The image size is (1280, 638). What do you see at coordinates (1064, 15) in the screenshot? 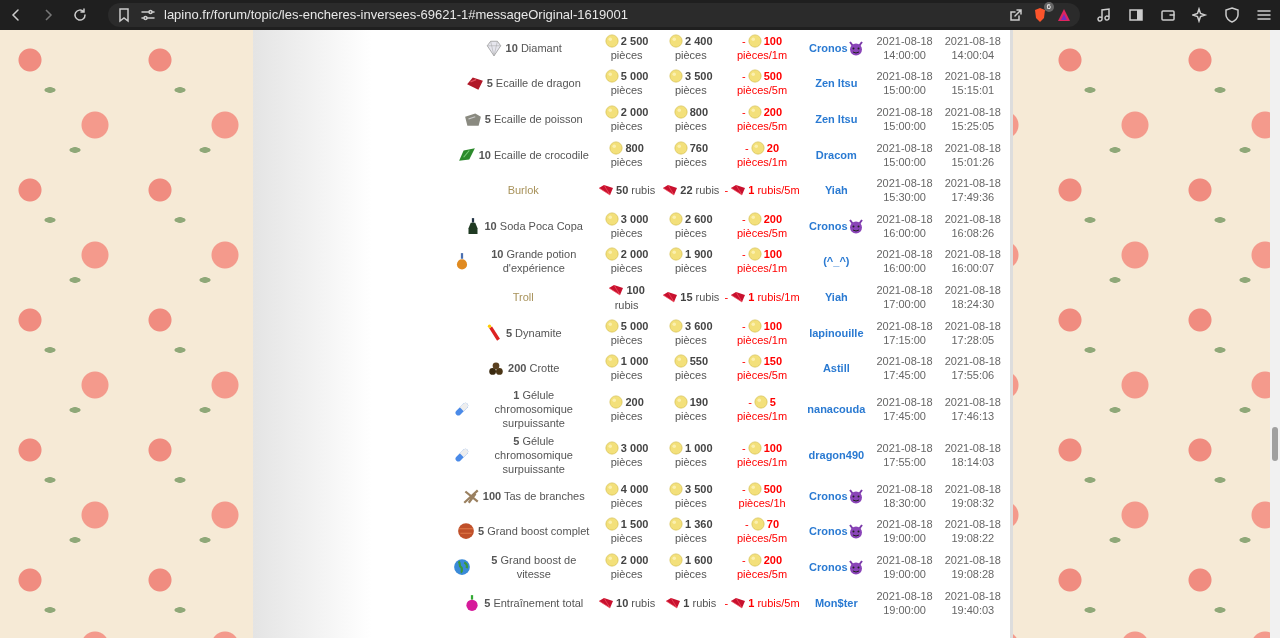
I see `triangle-icon` at bounding box center [1064, 15].